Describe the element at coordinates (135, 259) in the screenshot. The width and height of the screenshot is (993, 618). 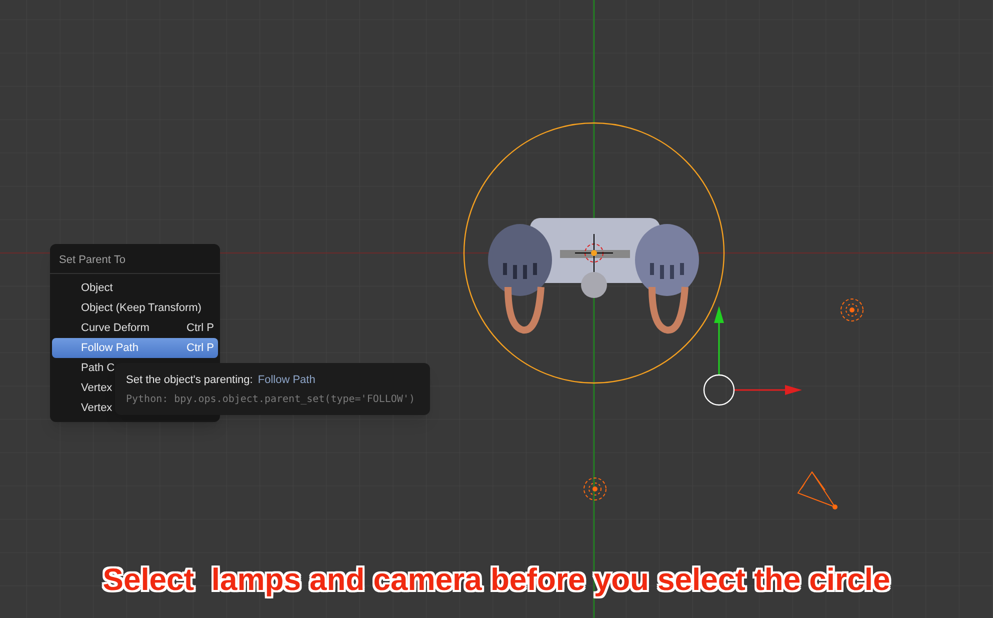
I see `menu-title: Set Parent To` at that location.